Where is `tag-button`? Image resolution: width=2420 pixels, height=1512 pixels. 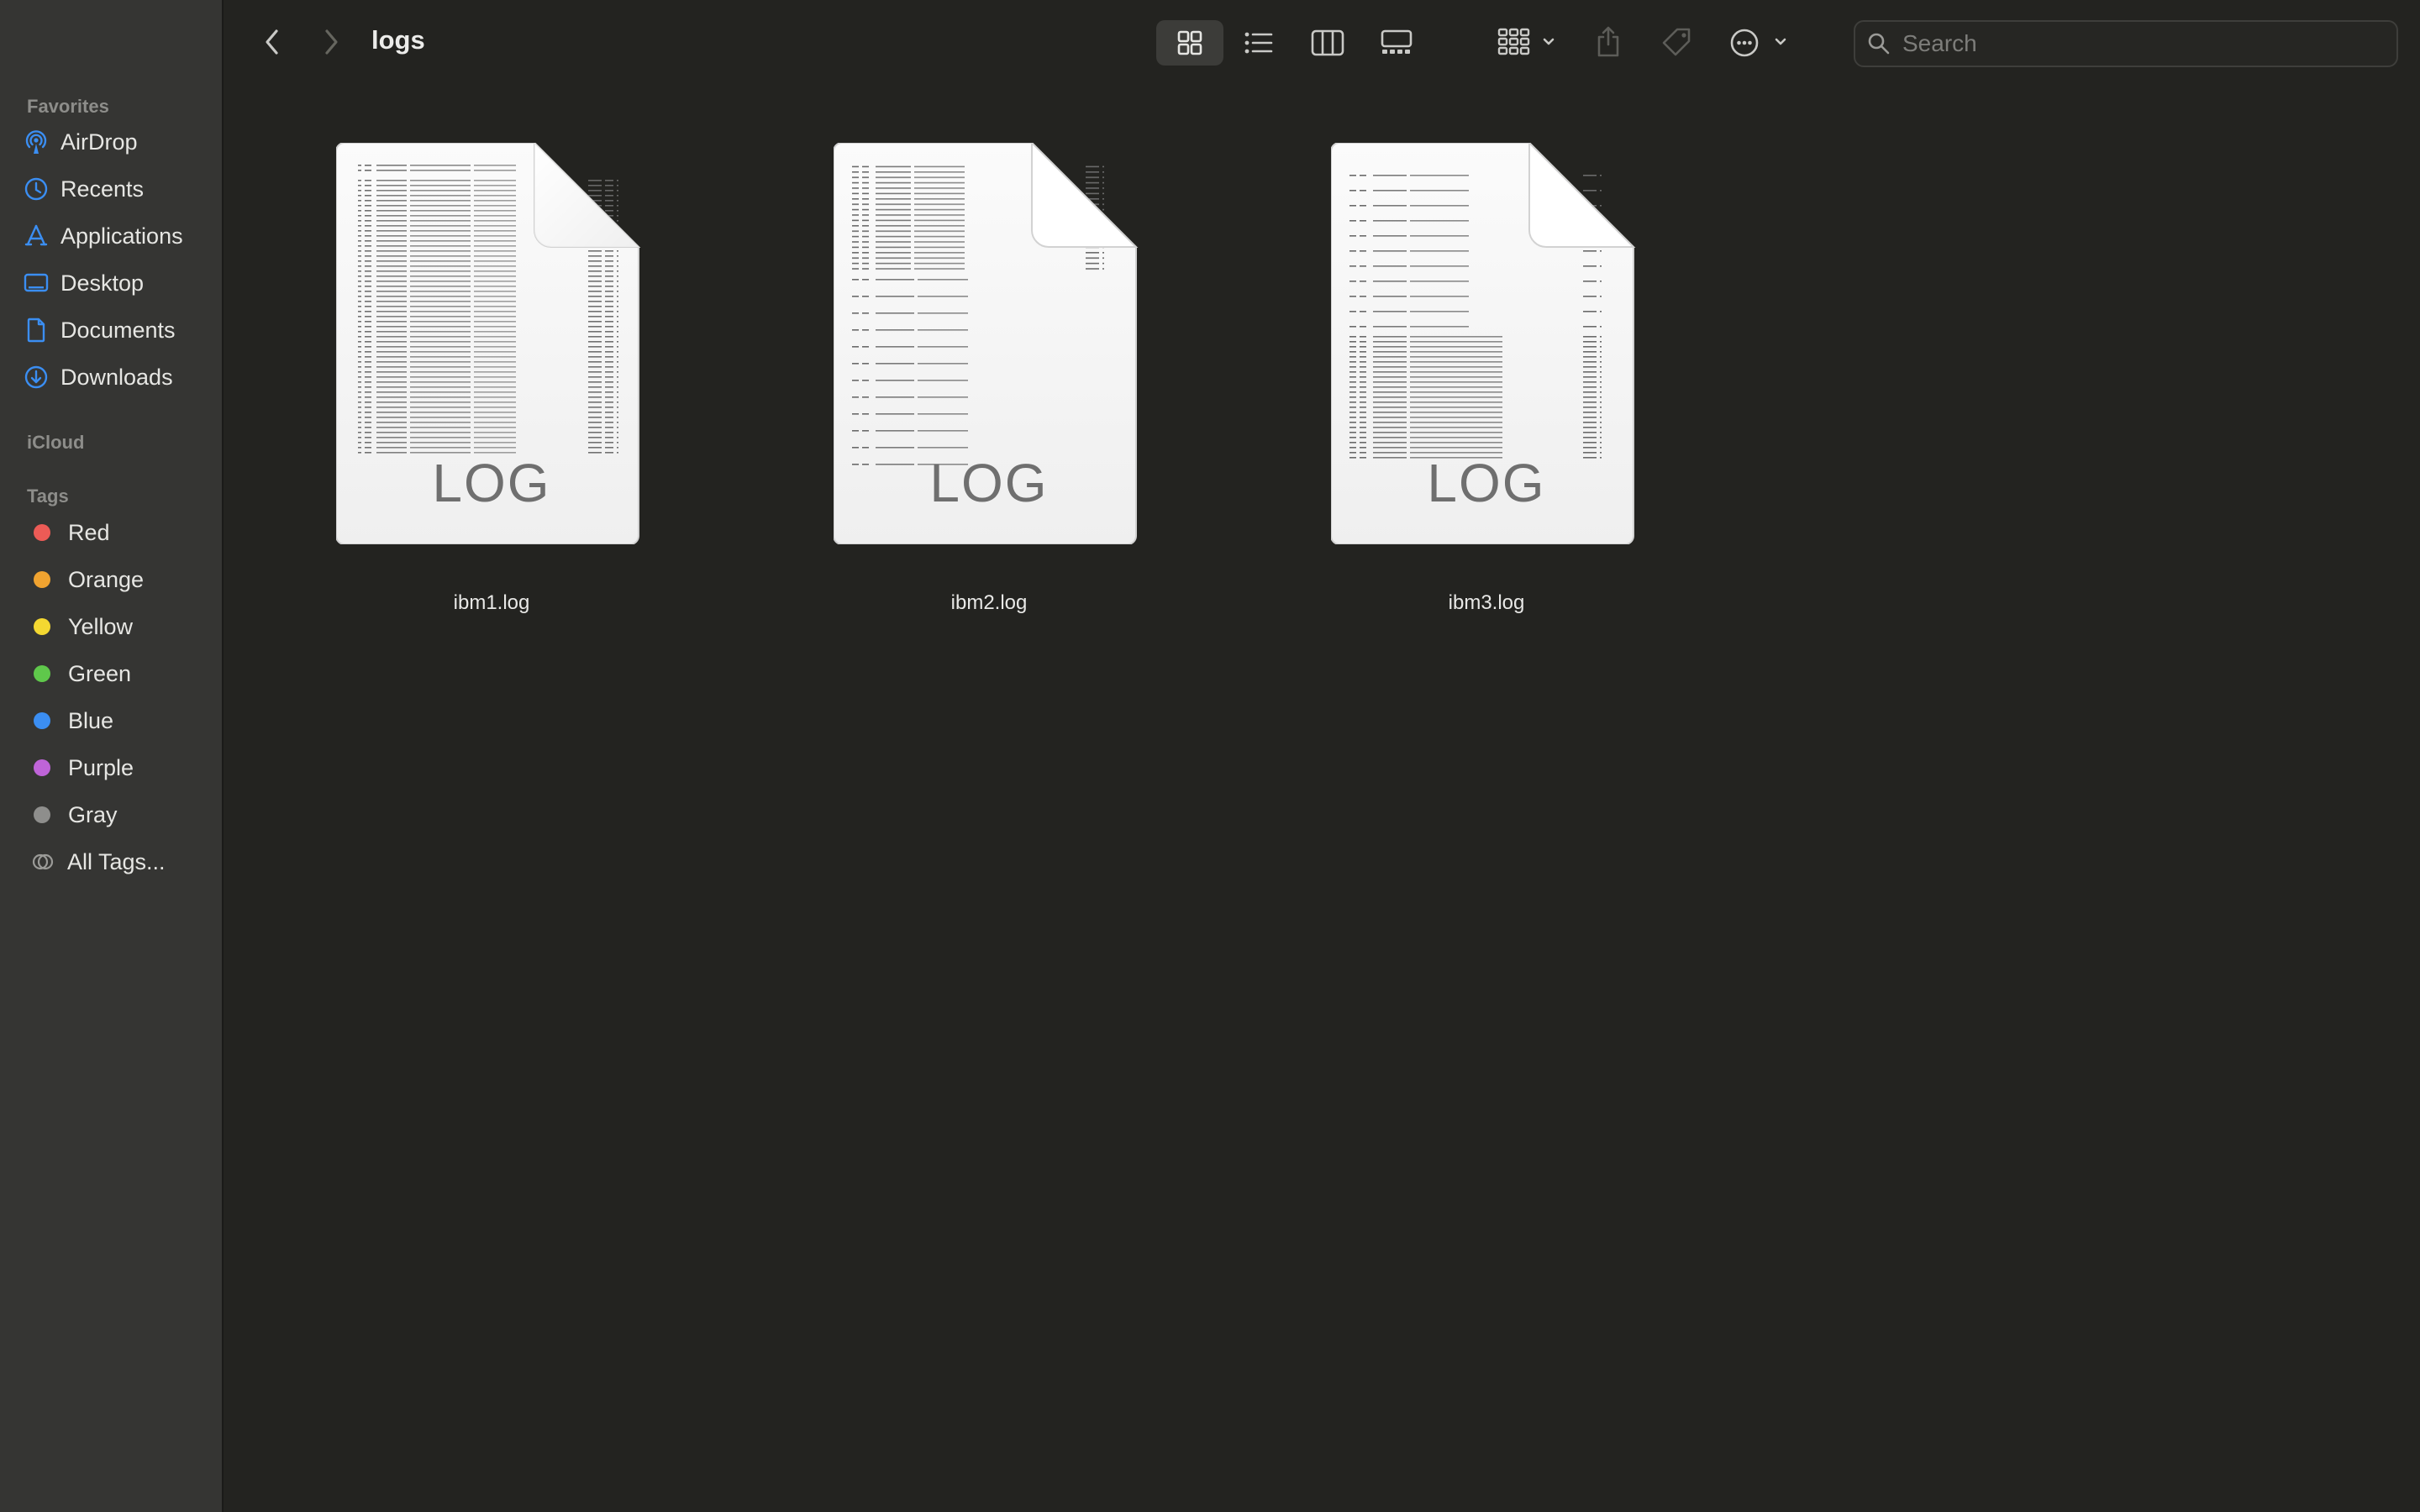
tag-button is located at coordinates (1678, 42).